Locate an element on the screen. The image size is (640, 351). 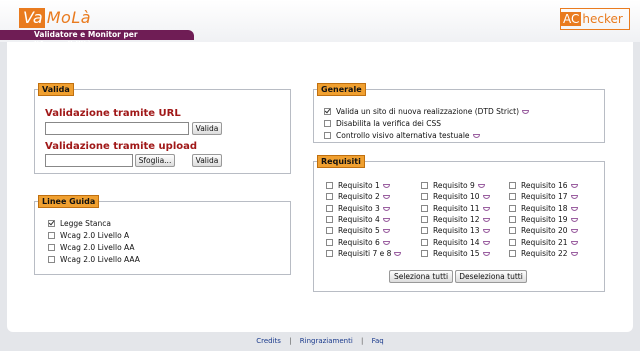
requisito-label: Requisito 15 is located at coordinates (456, 253).